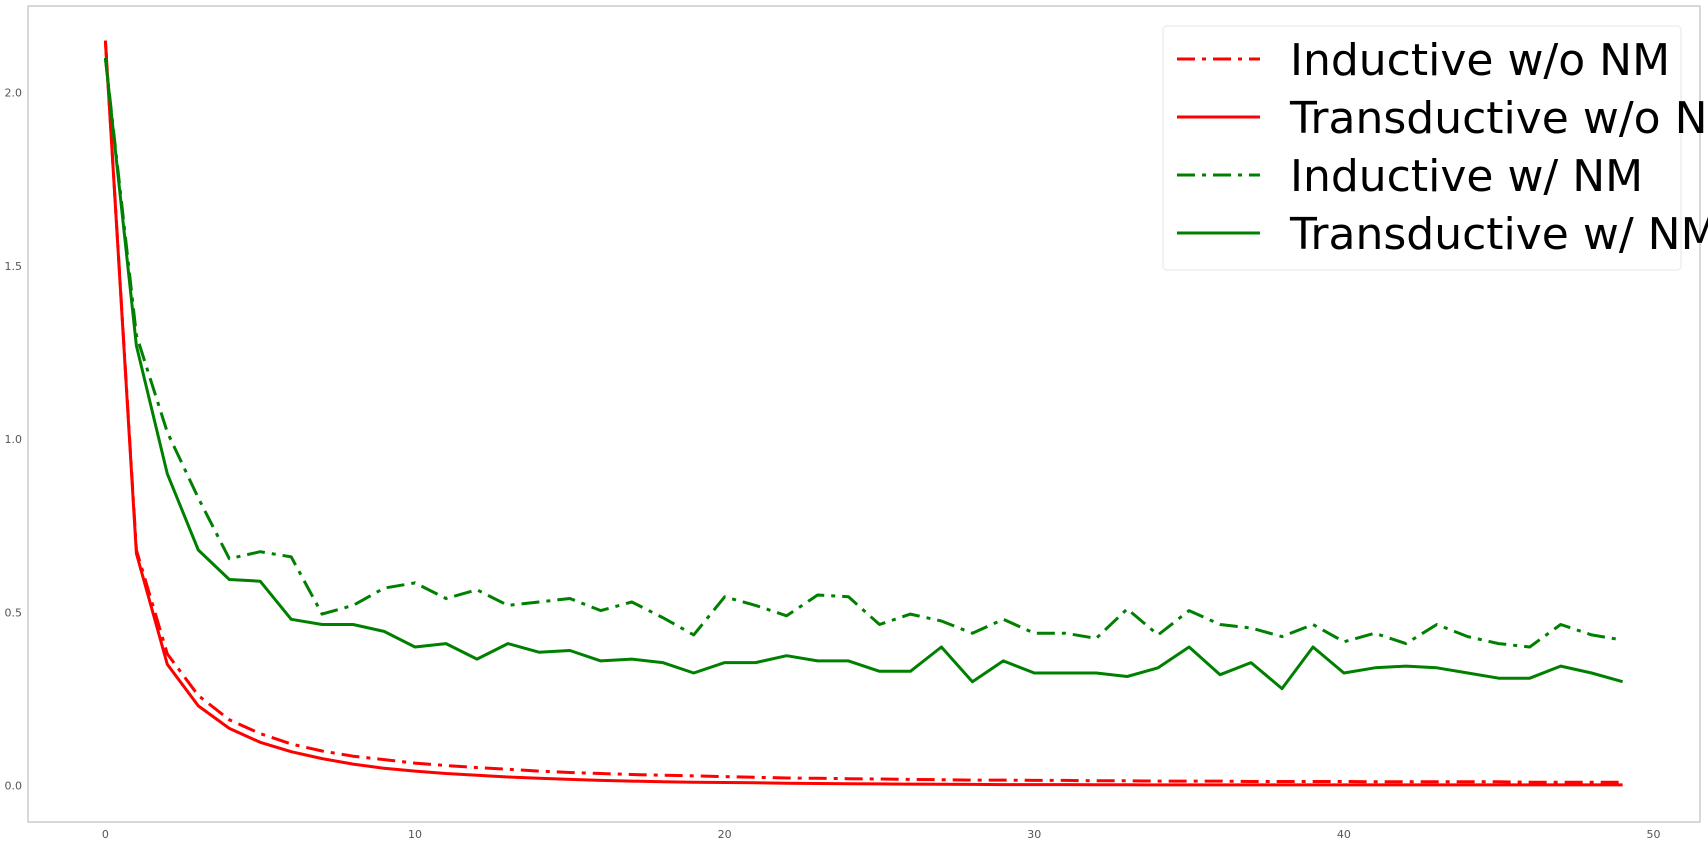 The height and width of the screenshot is (845, 1708). Describe the element at coordinates (415, 834) in the screenshot. I see `x-tick-label: 10` at that location.